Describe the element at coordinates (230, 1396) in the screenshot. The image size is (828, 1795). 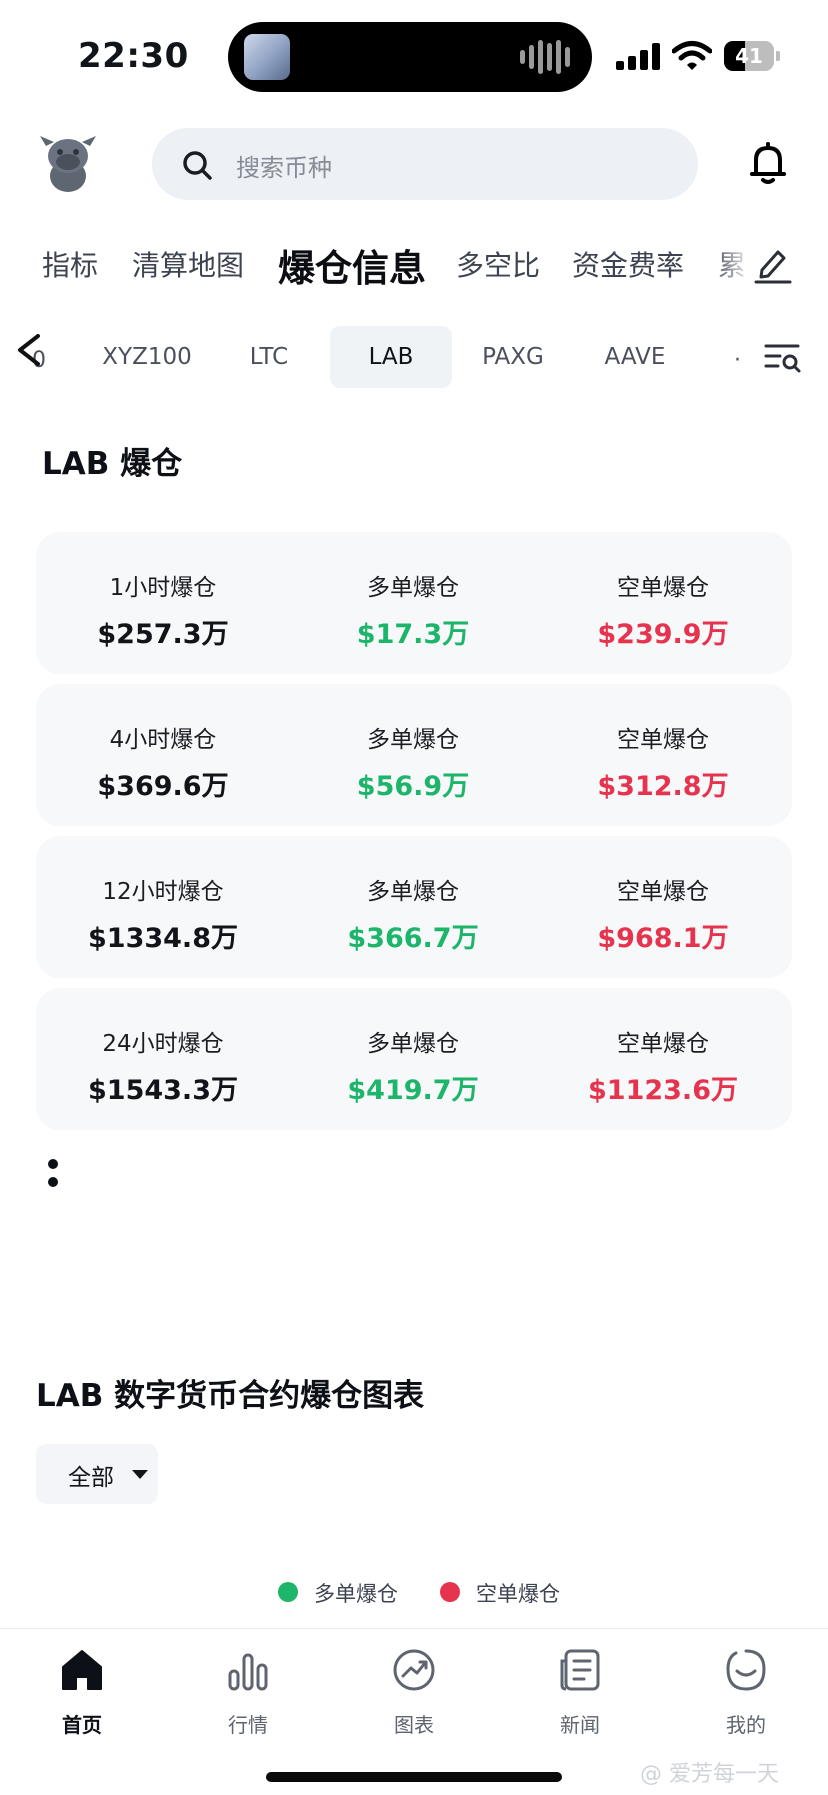
I see `chart-title: LAB 数字货币合约爆仓图表` at that location.